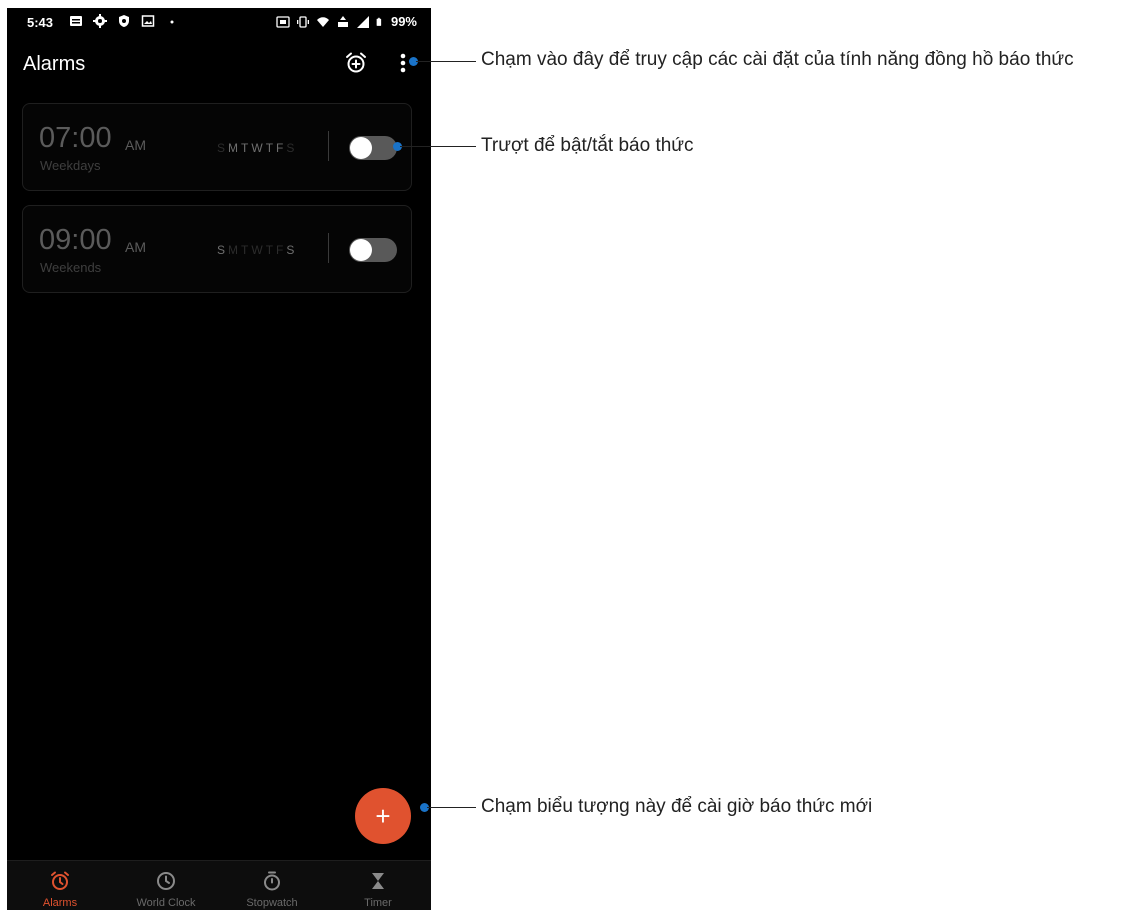 Image resolution: width=1134 pixels, height=910 pixels. What do you see at coordinates (438, 146) in the screenshot?
I see `callout-line-toggle` at bounding box center [438, 146].